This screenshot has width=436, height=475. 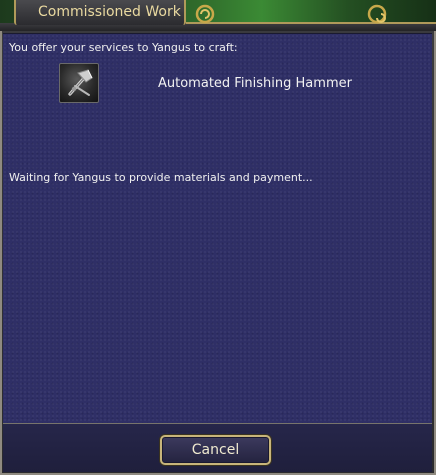 I want to click on hammer-icon, so click(x=80, y=82).